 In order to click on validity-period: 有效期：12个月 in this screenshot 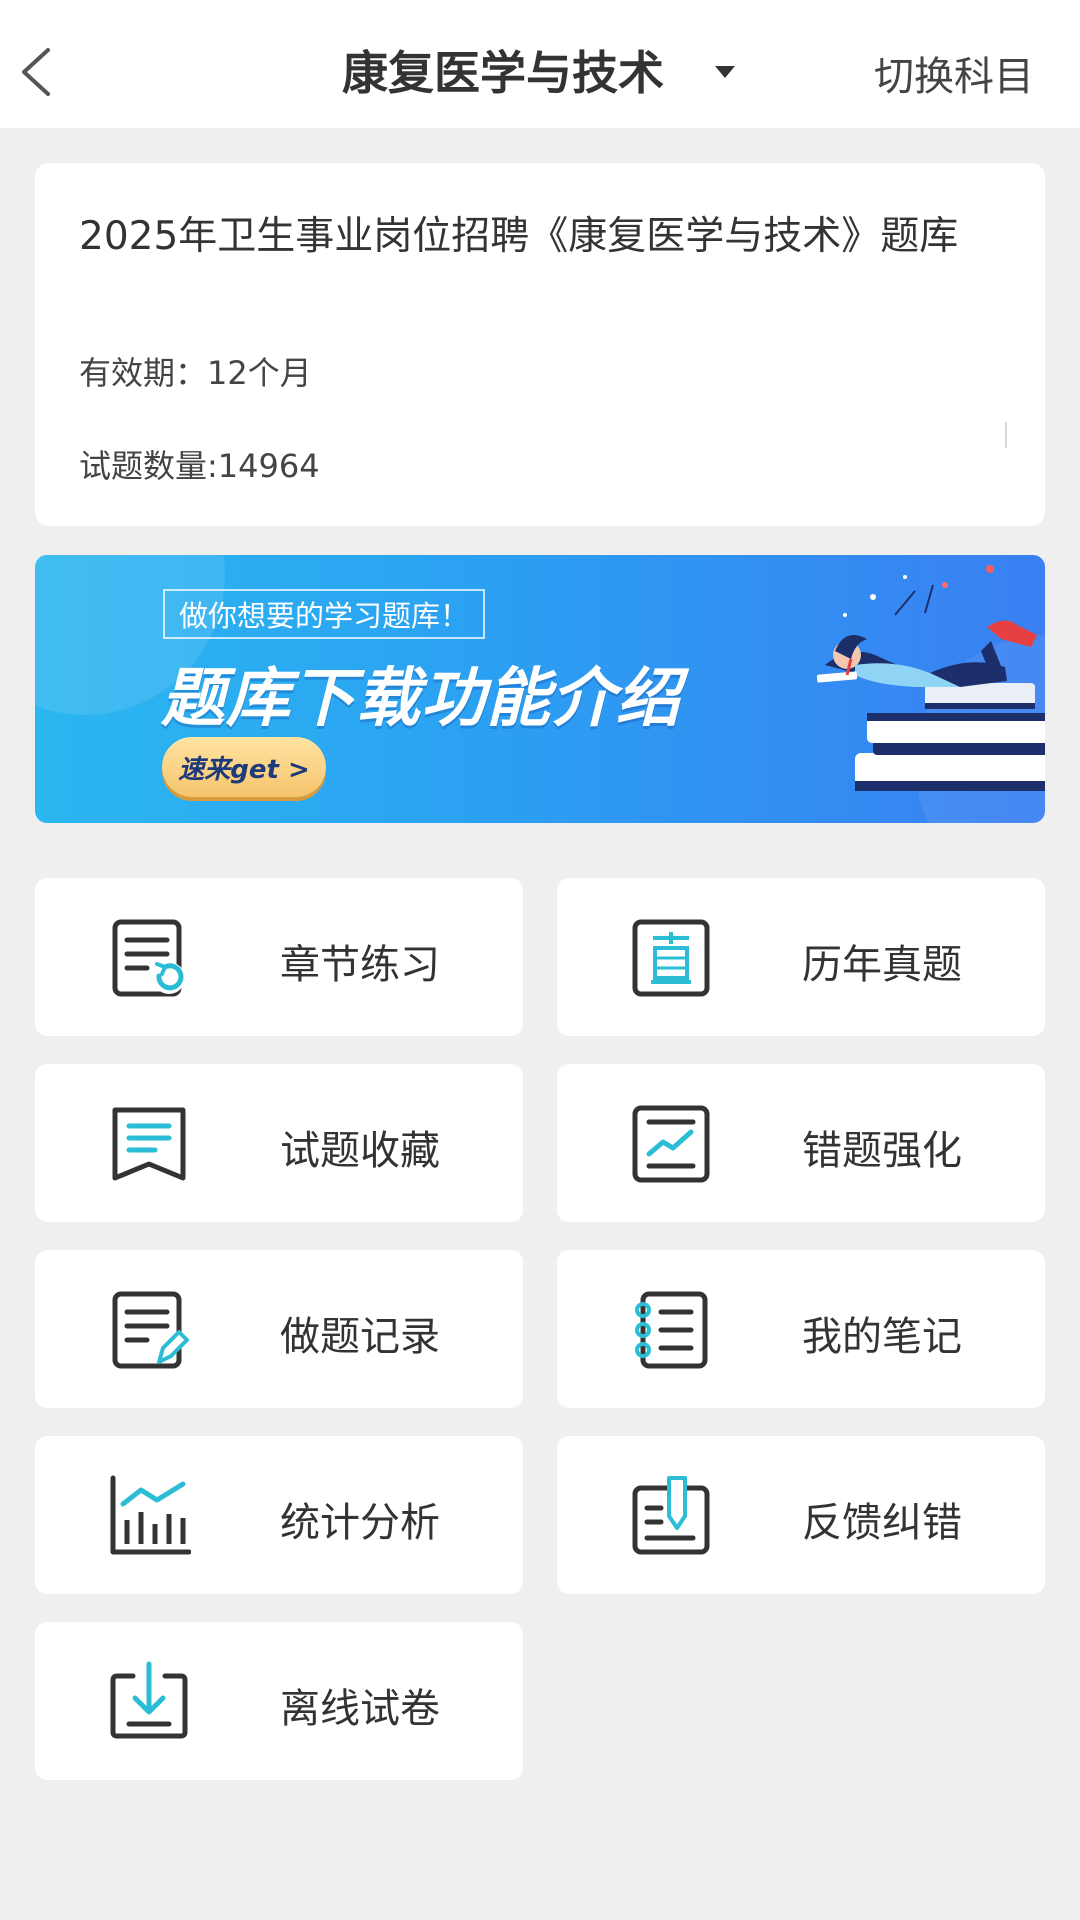, I will do `click(195, 373)`.